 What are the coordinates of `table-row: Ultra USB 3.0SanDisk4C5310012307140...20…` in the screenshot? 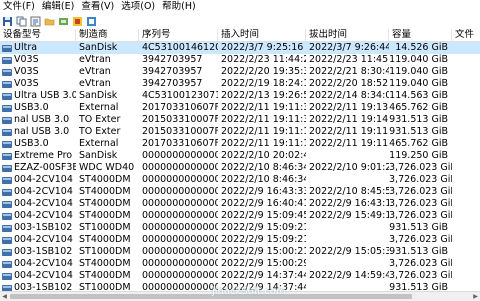 It's located at (240, 96).